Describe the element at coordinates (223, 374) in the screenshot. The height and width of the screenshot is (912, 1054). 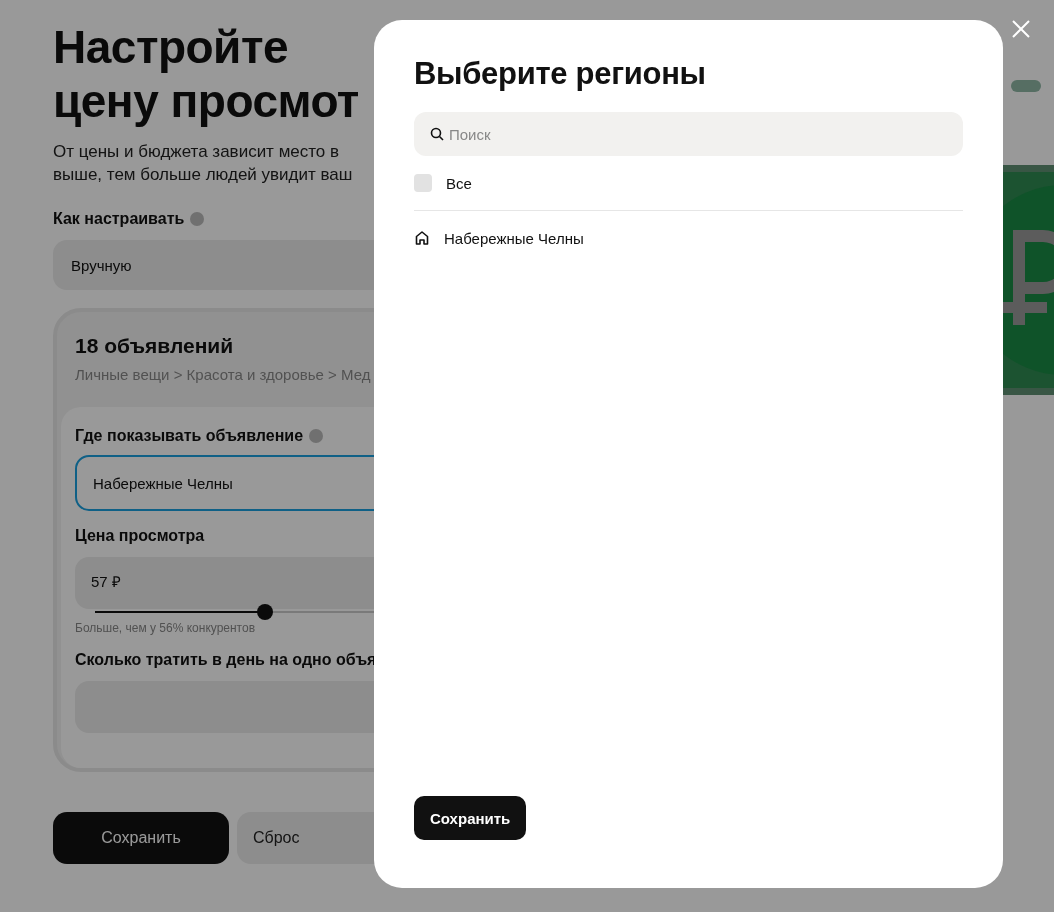
I see `breadcrumb: Личные вещи > Красота и здоровье > Мед` at that location.